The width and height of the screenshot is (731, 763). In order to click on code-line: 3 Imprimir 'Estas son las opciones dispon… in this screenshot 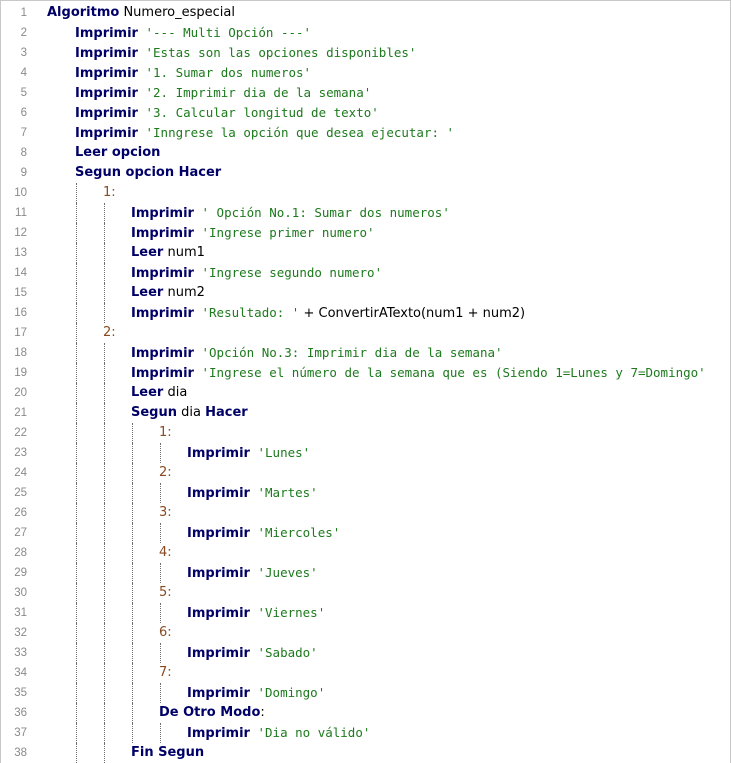, I will do `click(365, 53)`.